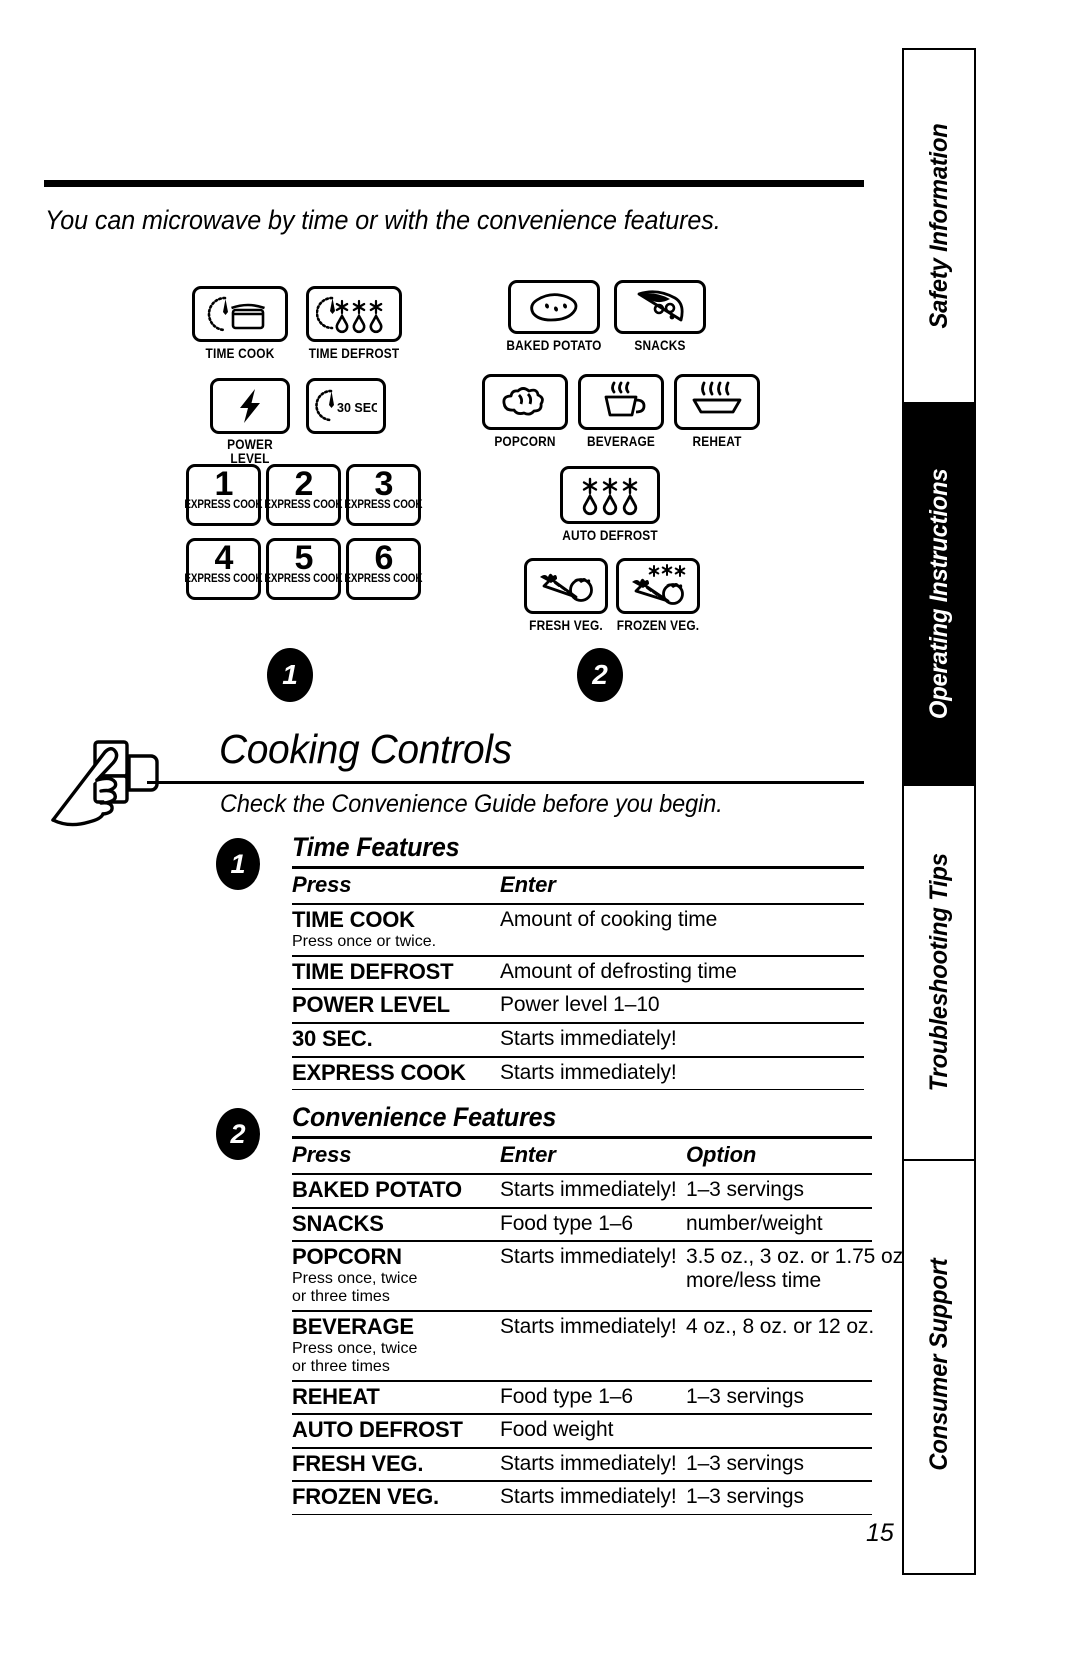  I want to click on carrot-tomato-icon, so click(566, 587).